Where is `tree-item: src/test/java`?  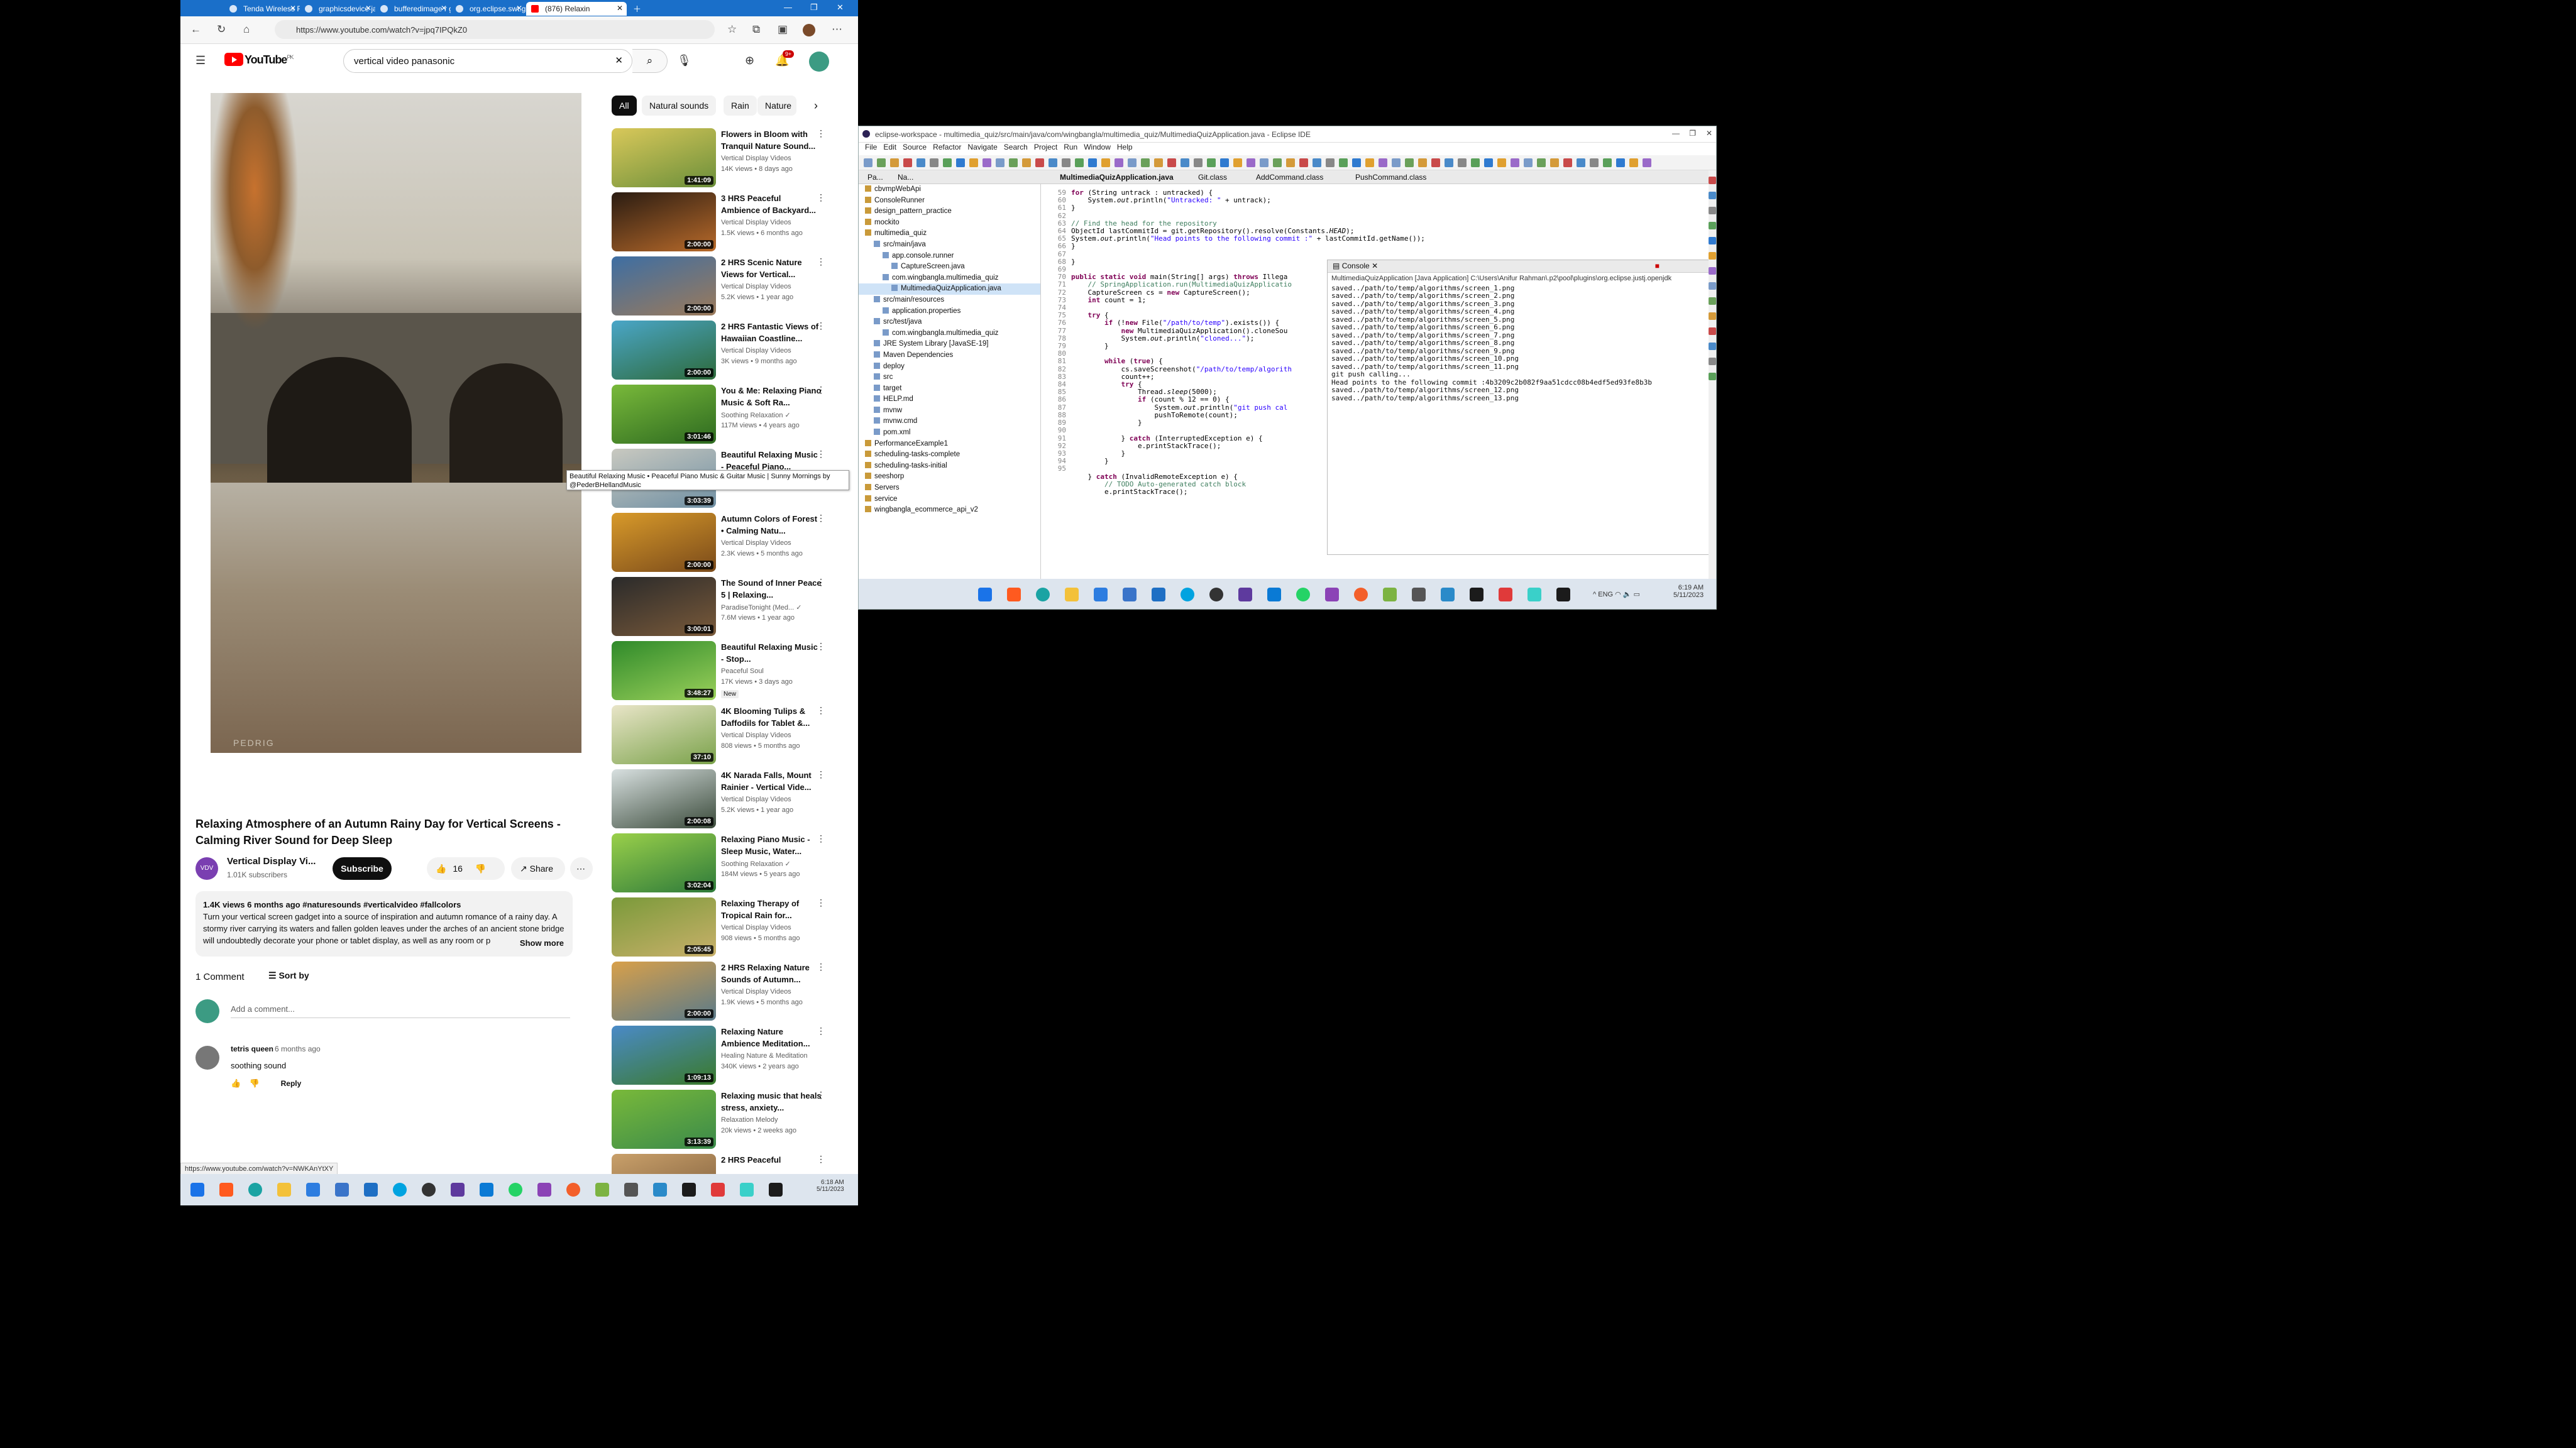
tree-item: src/test/java is located at coordinates (950, 322).